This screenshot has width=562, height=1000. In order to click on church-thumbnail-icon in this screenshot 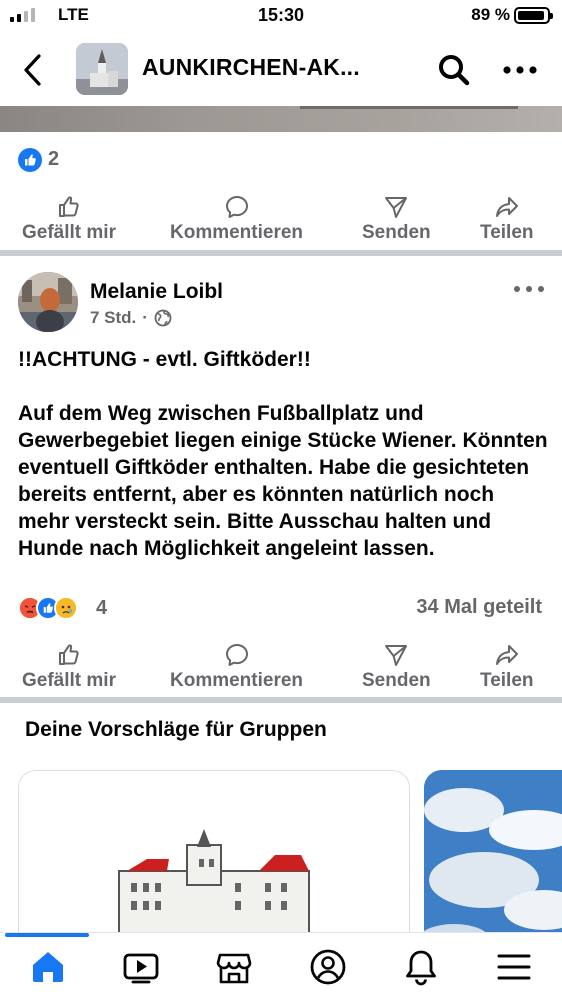, I will do `click(102, 69)`.